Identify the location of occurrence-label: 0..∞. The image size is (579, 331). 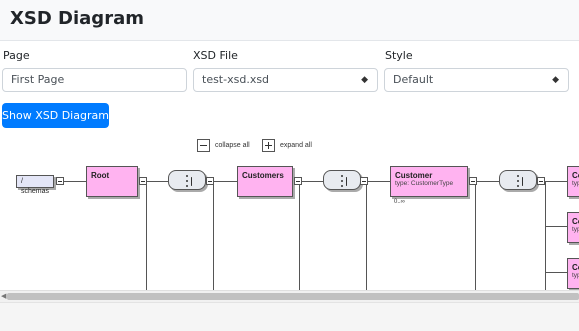
(399, 202).